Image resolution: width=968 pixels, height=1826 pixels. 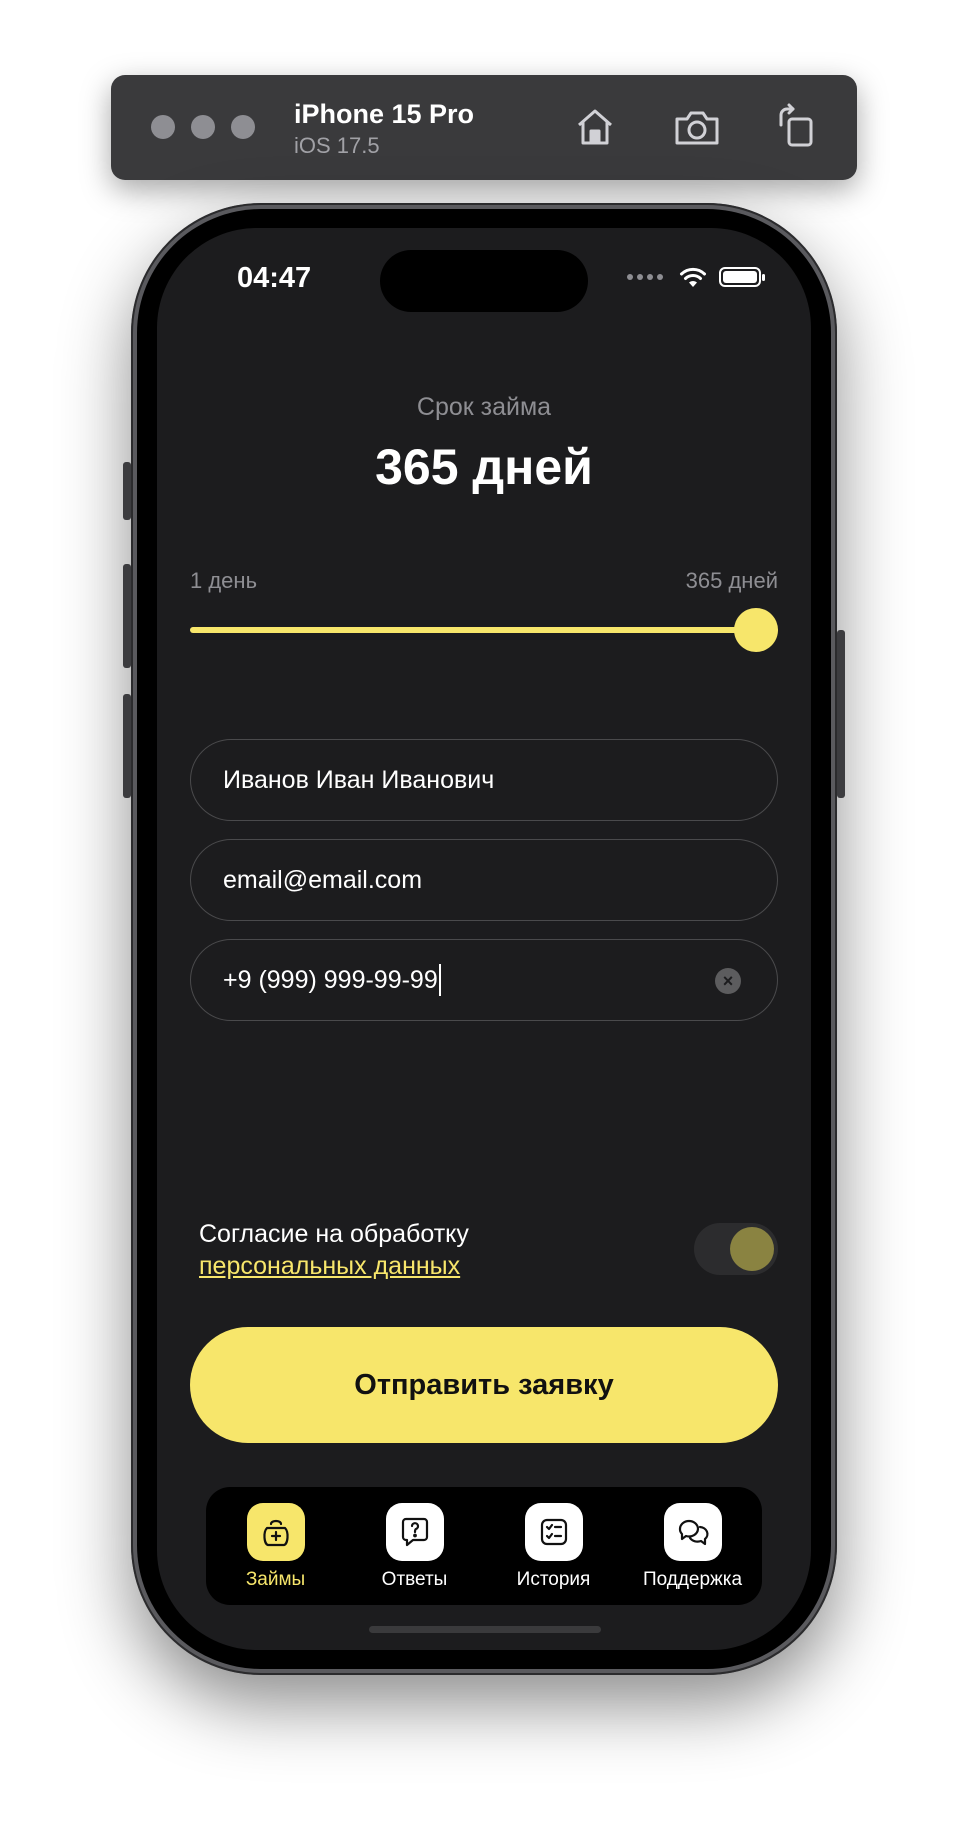 What do you see at coordinates (645, 277) in the screenshot?
I see `signal-icon` at bounding box center [645, 277].